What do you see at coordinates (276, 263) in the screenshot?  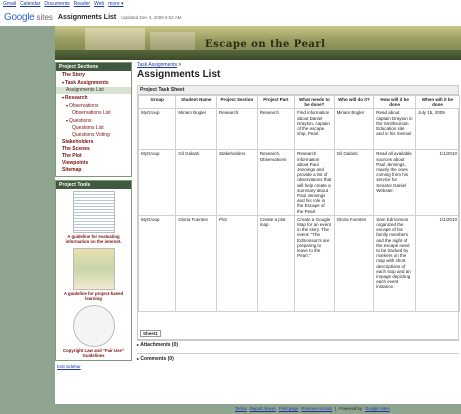 I see `table-cell: Create a plot map` at bounding box center [276, 263].